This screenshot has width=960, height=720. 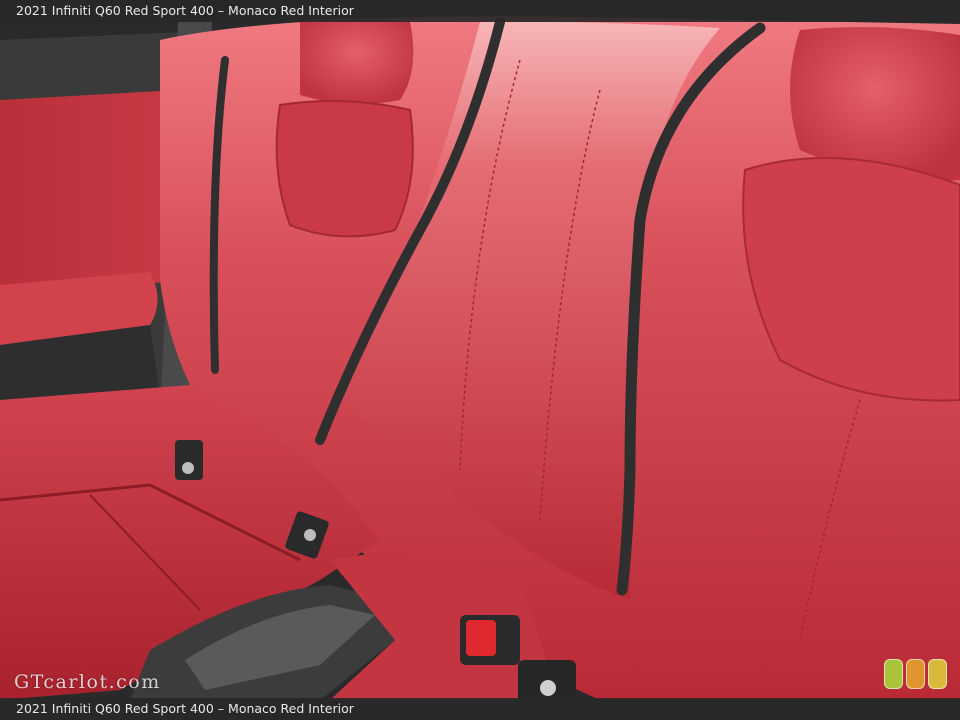 I want to click on rating-dots, so click(x=915, y=674).